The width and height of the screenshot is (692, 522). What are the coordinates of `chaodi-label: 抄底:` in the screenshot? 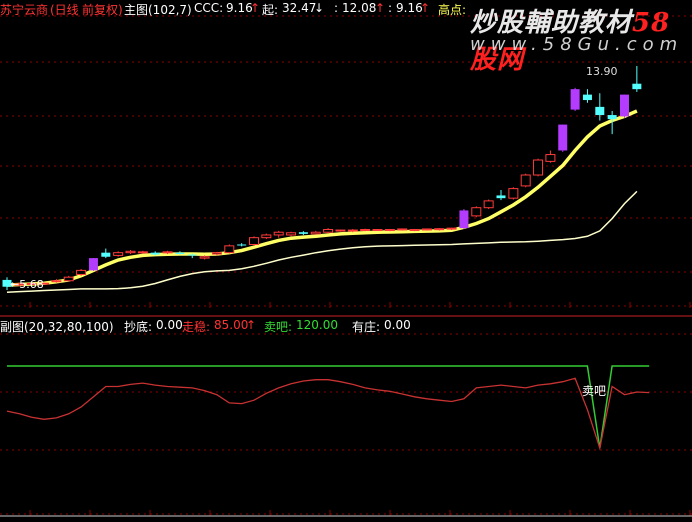 It's located at (138, 327).